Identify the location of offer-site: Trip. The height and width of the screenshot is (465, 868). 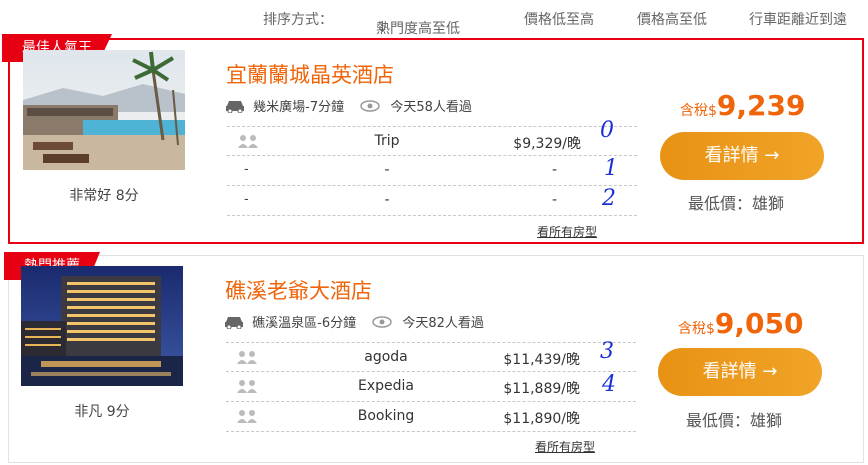
(387, 141).